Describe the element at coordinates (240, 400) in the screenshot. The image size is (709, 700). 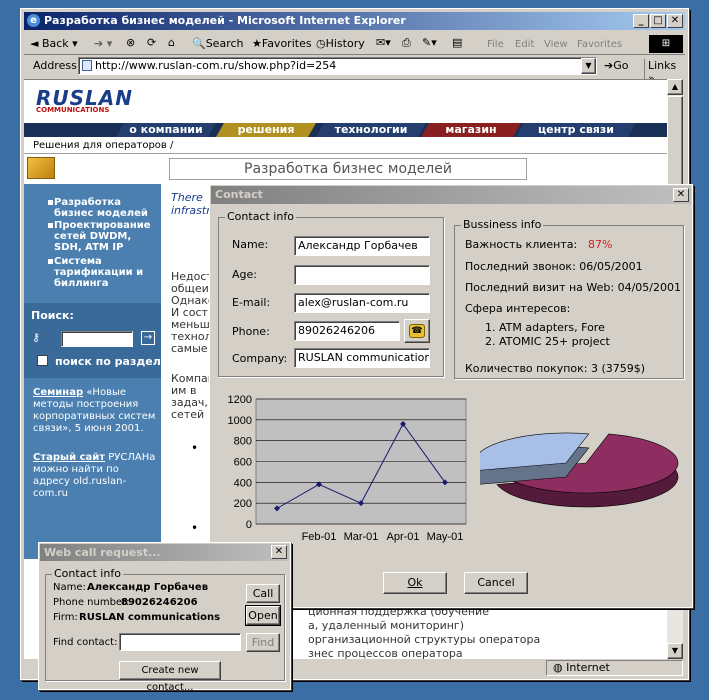
I see `y-tick-label: 1200` at that location.